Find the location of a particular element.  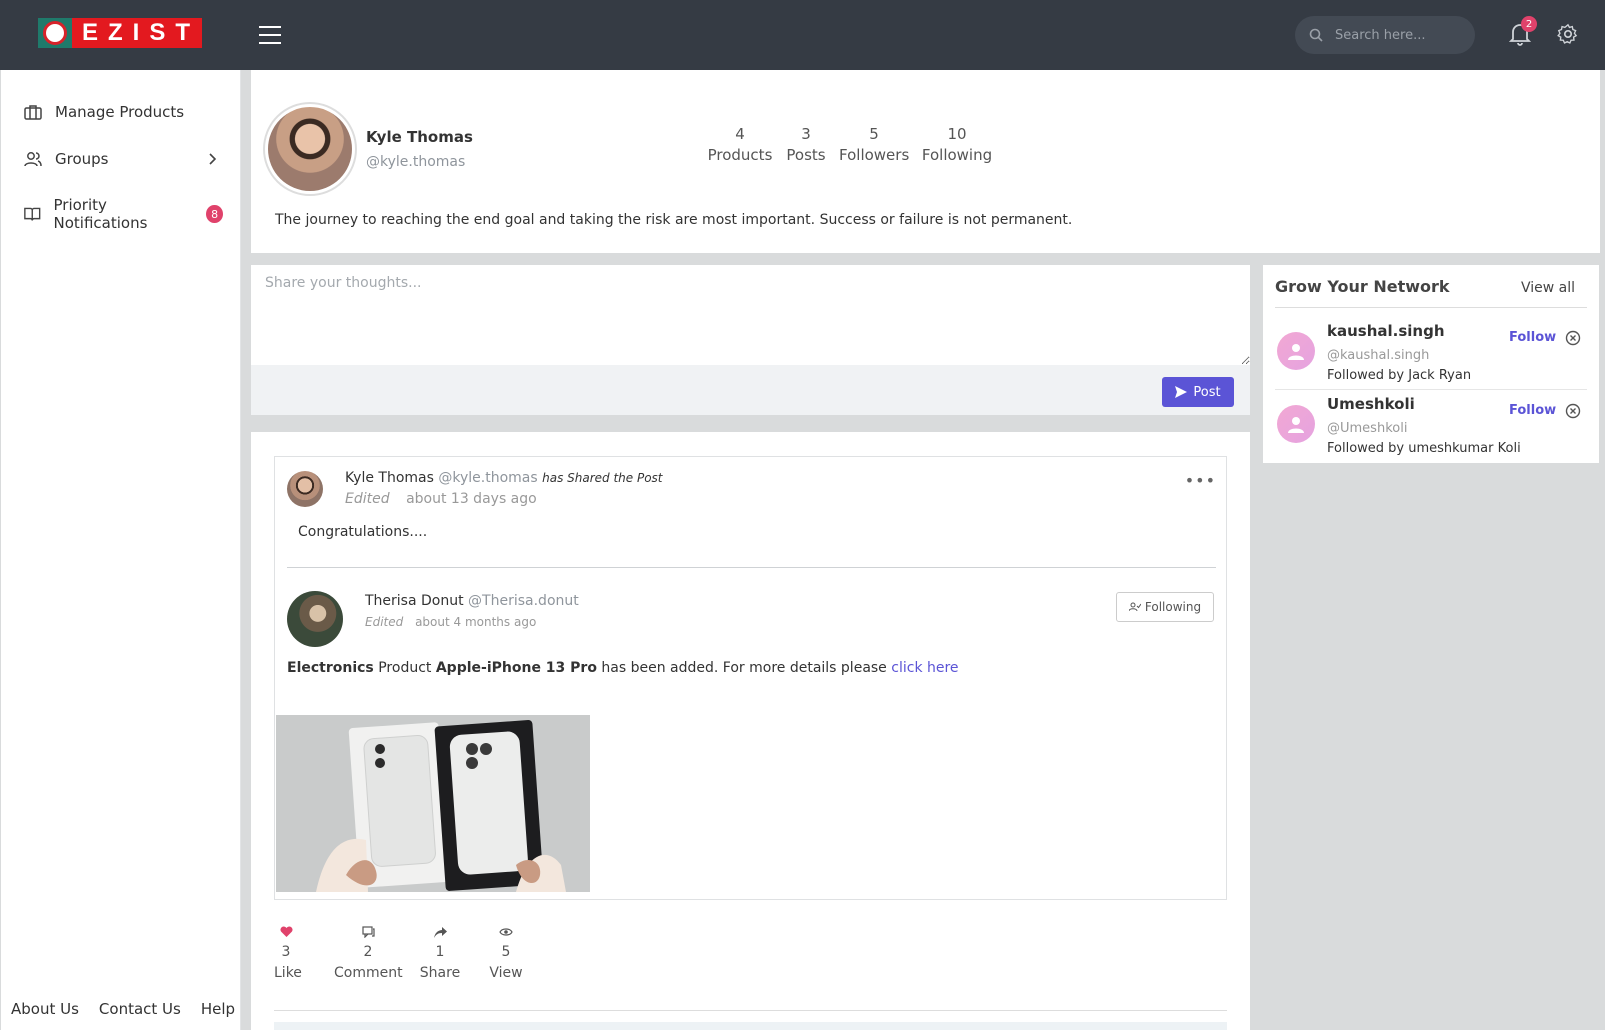

author-name: Kyle Thomas is located at coordinates (389, 478).